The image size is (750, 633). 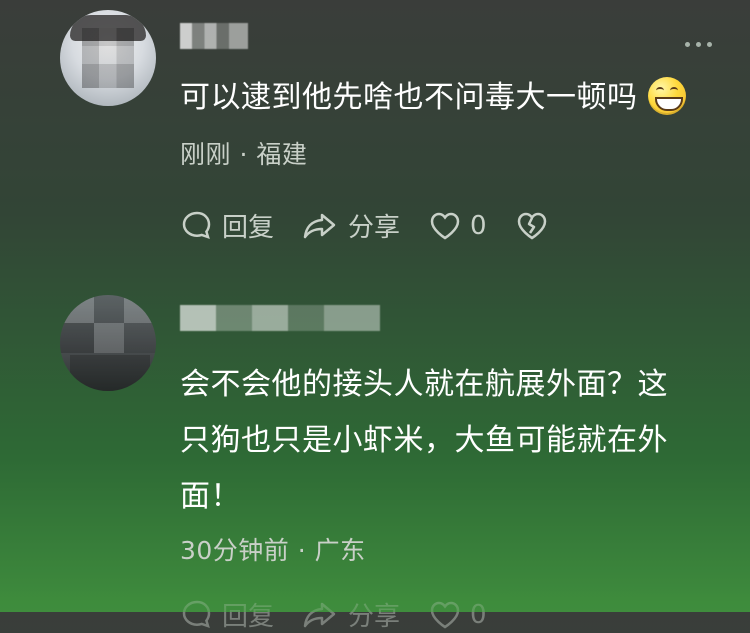 What do you see at coordinates (374, 228) in the screenshot?
I see `share-label: 分享` at bounding box center [374, 228].